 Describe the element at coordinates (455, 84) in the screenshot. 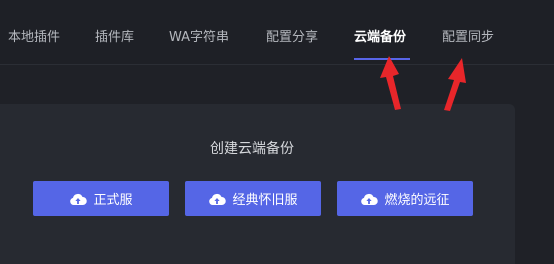

I see `annotation-arrow-config-sync` at that location.